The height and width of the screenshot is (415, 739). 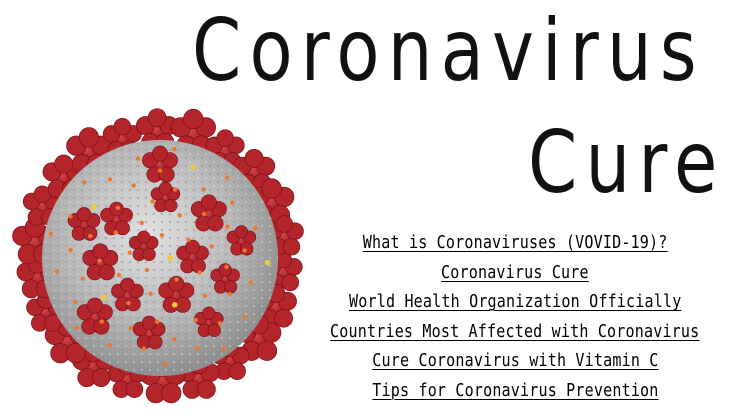 I want to click on link-what-is-coronavirus: What is Coronaviruses (VOVID-19)?, so click(x=515, y=244).